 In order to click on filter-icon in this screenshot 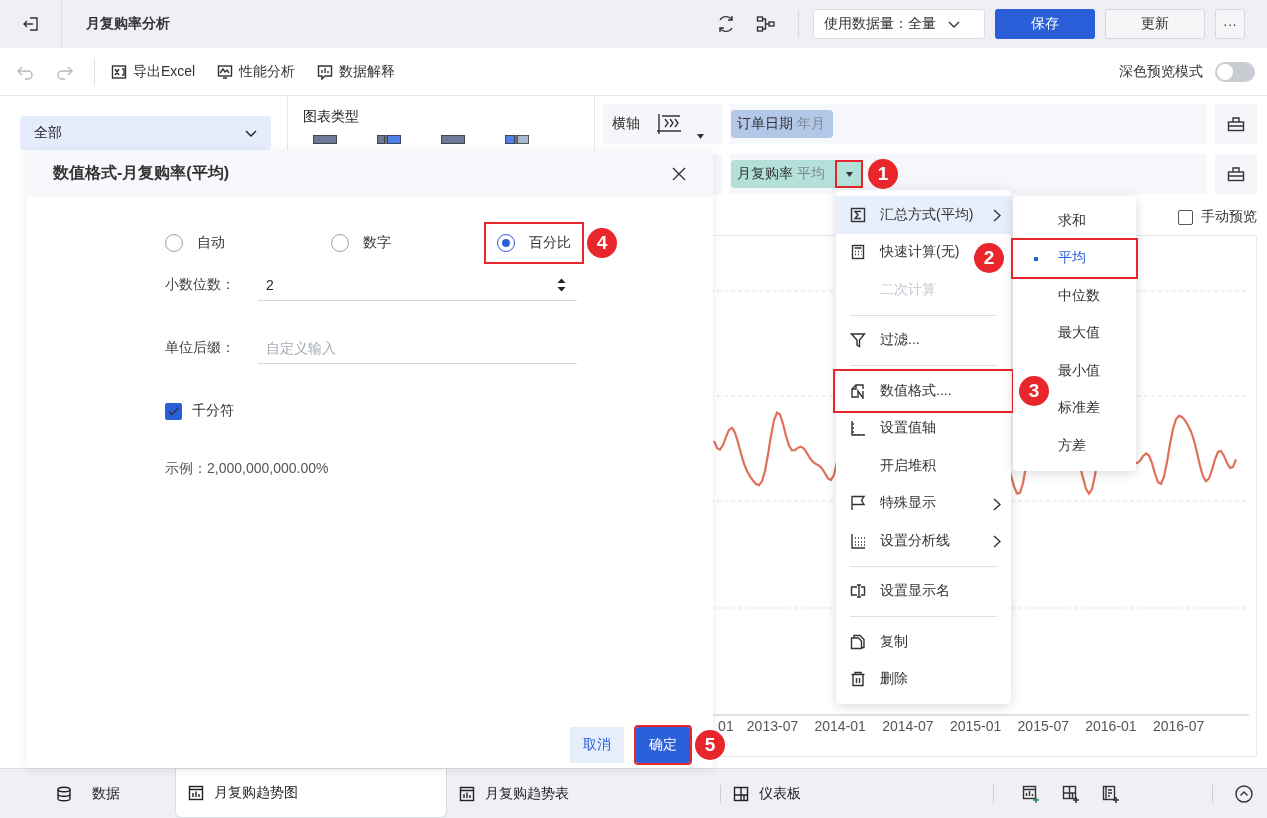, I will do `click(858, 340)`.